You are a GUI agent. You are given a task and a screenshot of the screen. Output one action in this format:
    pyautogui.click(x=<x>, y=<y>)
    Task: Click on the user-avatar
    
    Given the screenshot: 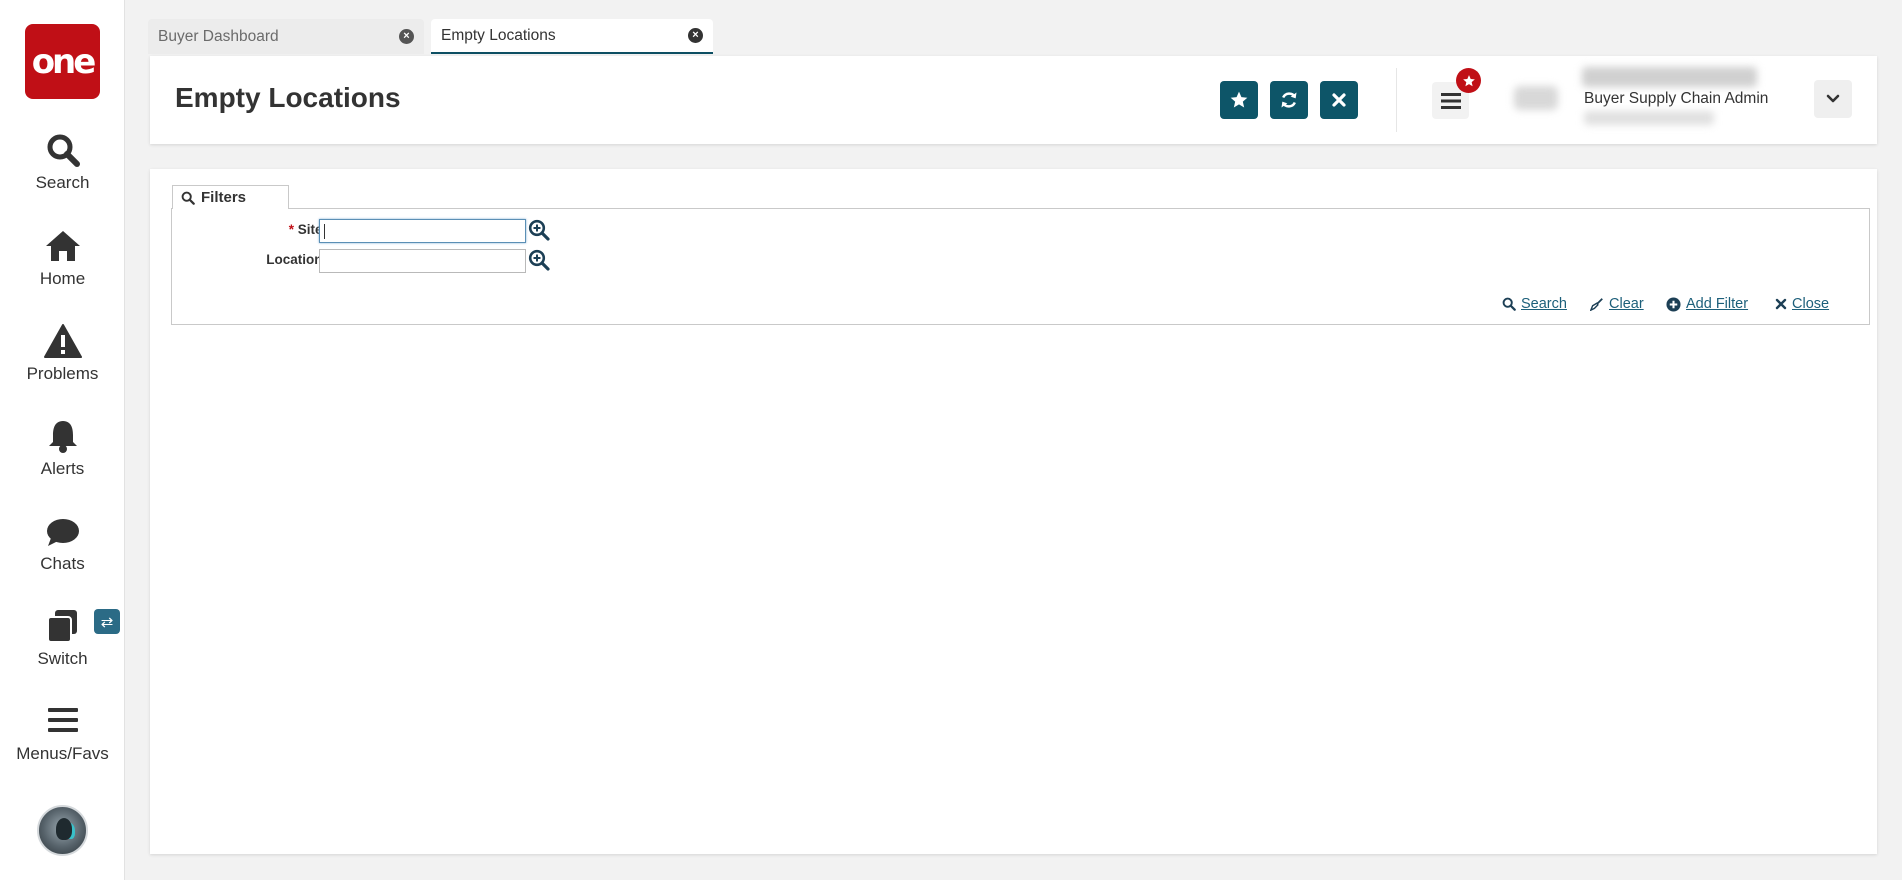 What is the action you would take?
    pyautogui.click(x=62, y=830)
    